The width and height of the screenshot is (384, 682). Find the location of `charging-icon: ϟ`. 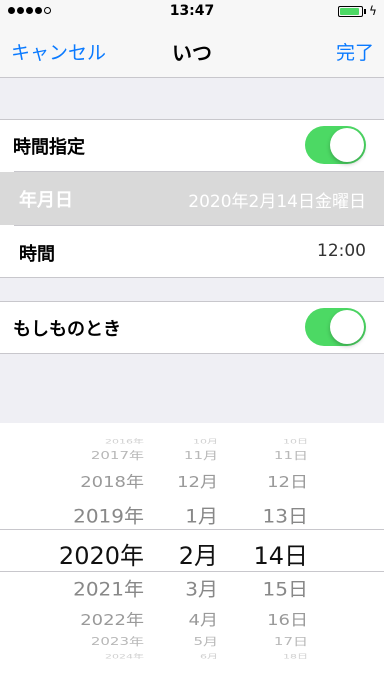

charging-icon: ϟ is located at coordinates (373, 11).